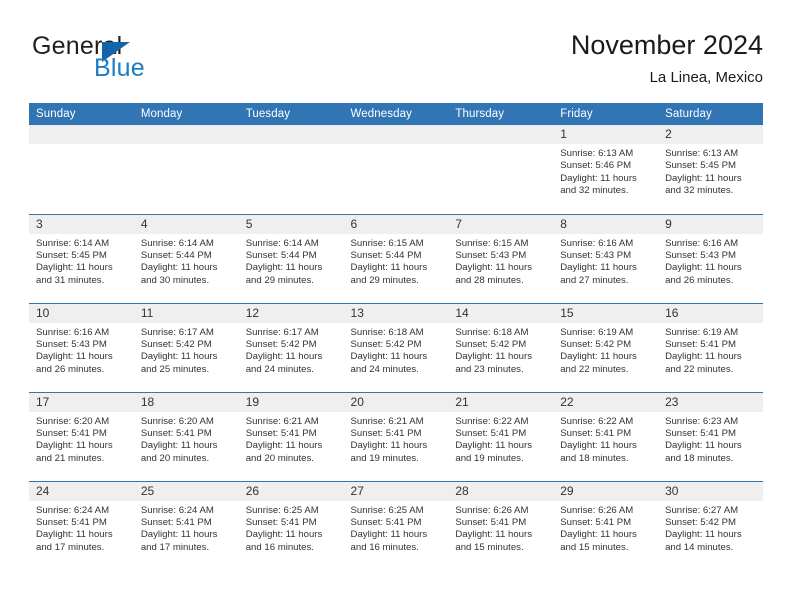 This screenshot has width=792, height=612. What do you see at coordinates (279, 369) in the screenshot?
I see `daylight-text-line2: and 24 minutes.` at bounding box center [279, 369].